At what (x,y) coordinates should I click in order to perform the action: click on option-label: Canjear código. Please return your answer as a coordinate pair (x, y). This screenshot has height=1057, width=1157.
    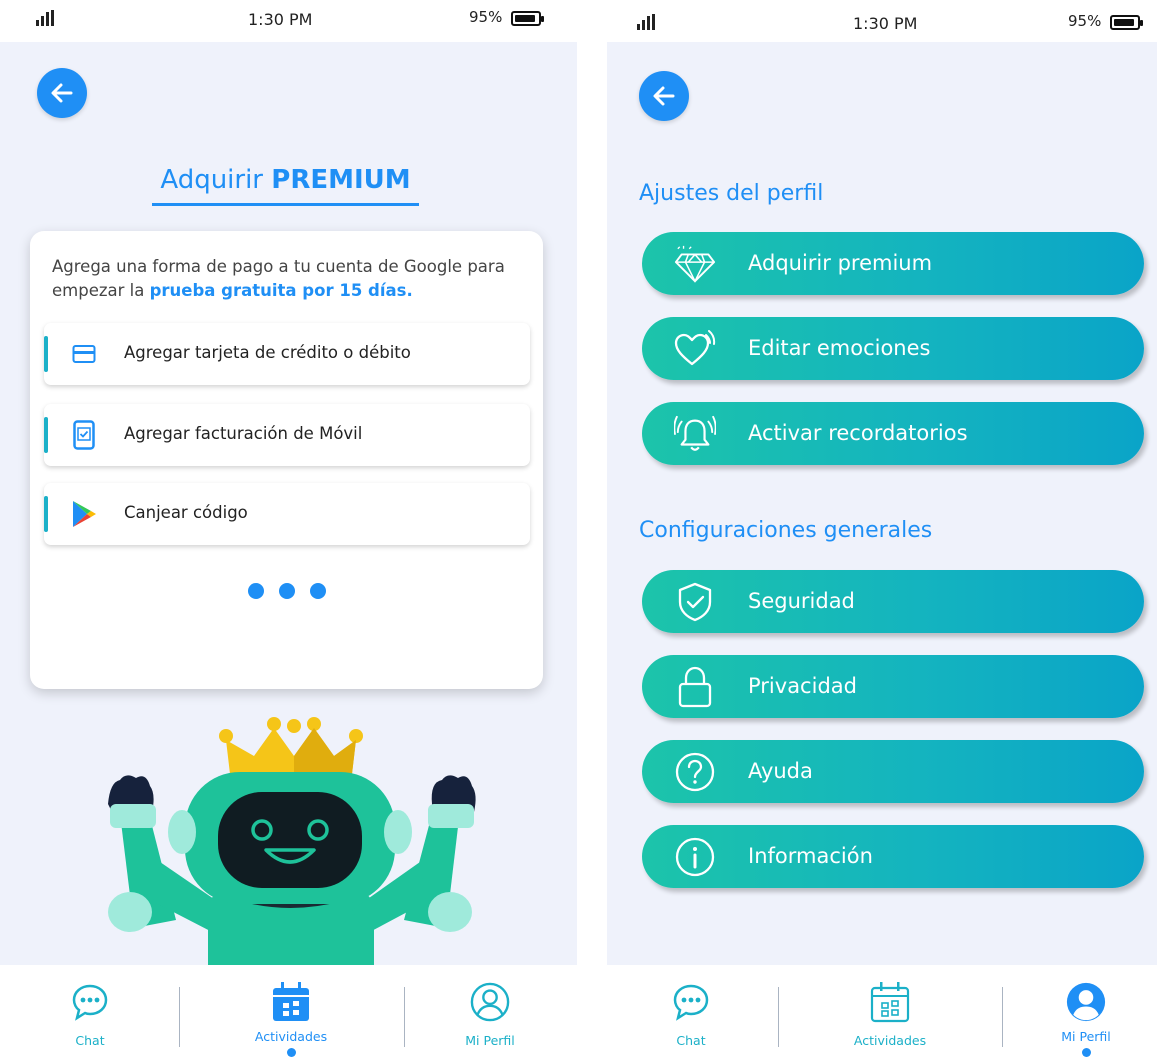
    Looking at the image, I should click on (186, 512).